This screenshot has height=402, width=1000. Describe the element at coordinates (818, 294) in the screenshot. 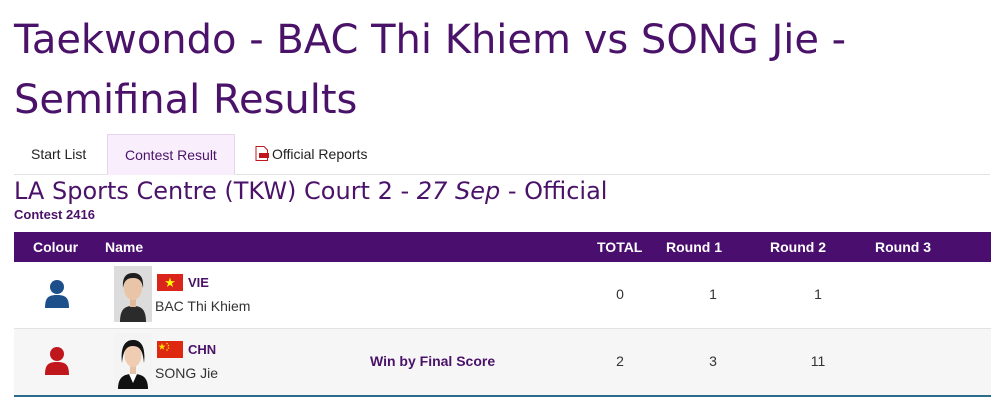

I see `round-2-score: 1` at that location.